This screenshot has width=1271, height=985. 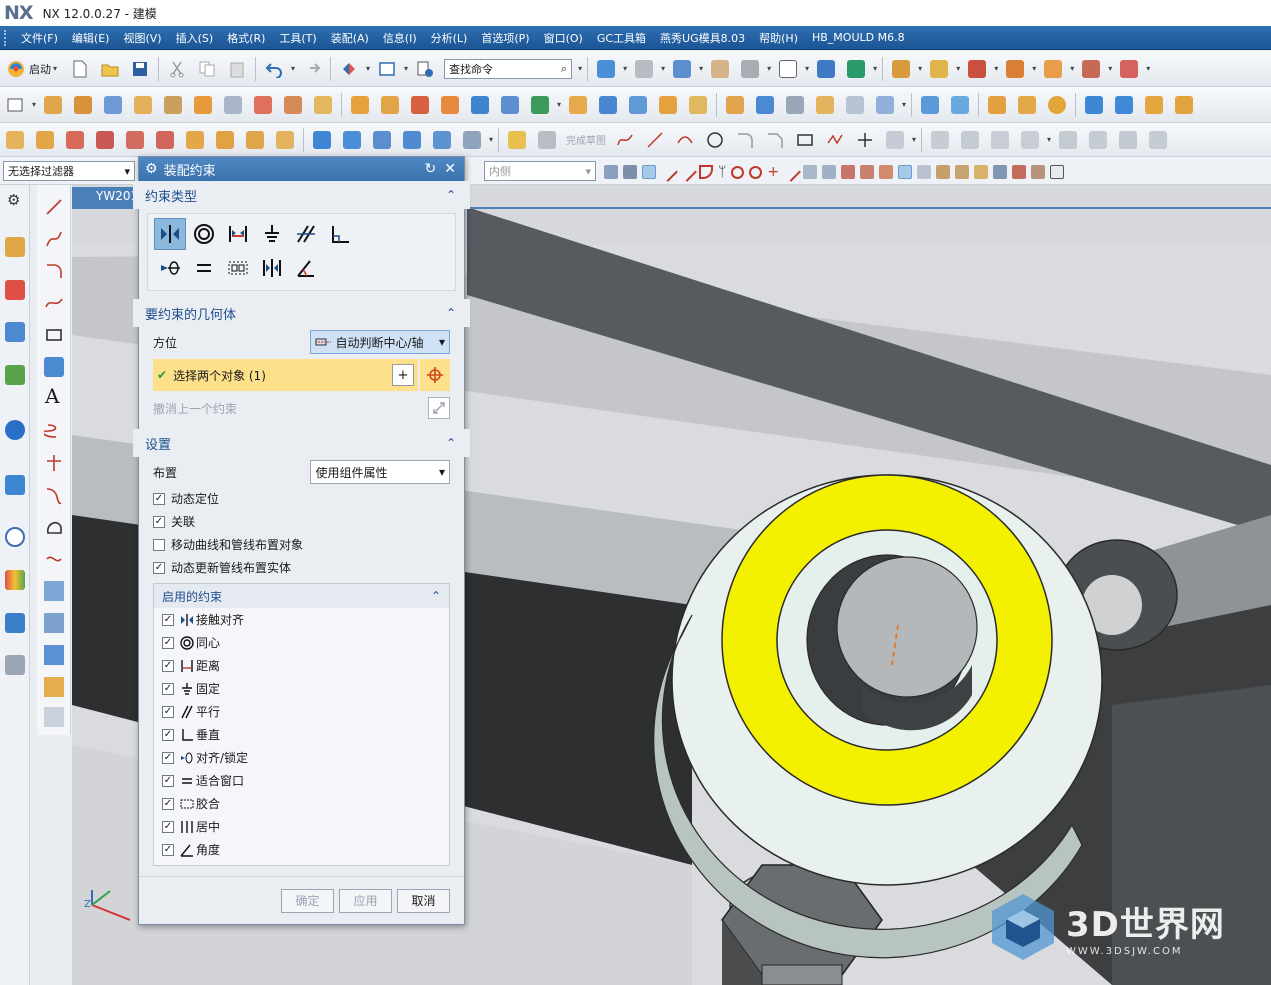 What do you see at coordinates (301, 313) in the screenshot?
I see `section-geometry: 要约束的几何体 ⌃` at bounding box center [301, 313].